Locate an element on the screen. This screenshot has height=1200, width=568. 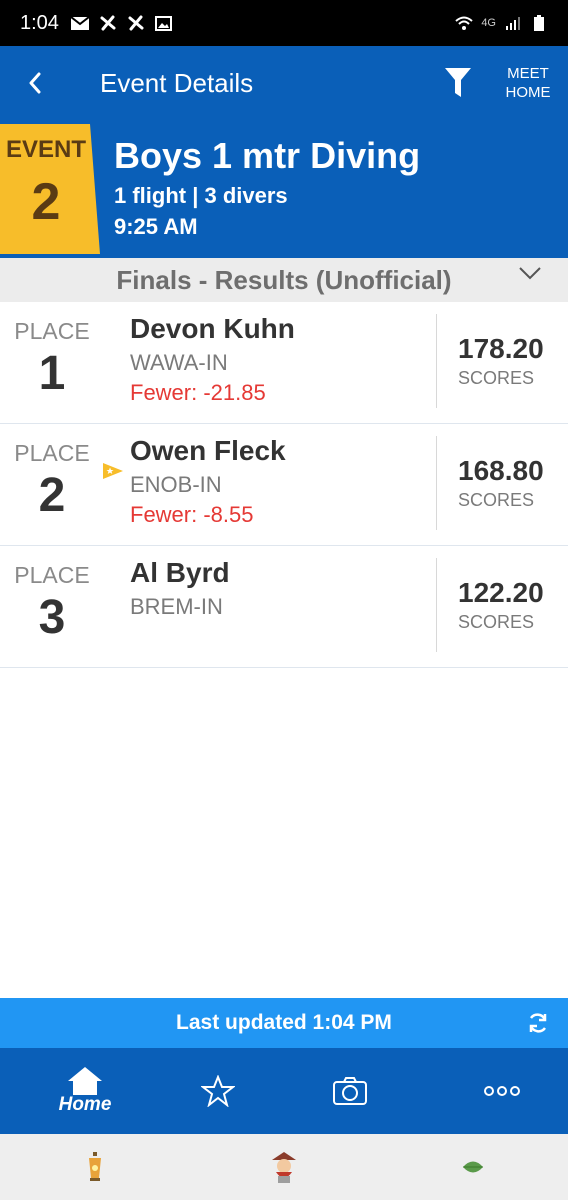
place-number: 3 is located at coordinates (52, 617).